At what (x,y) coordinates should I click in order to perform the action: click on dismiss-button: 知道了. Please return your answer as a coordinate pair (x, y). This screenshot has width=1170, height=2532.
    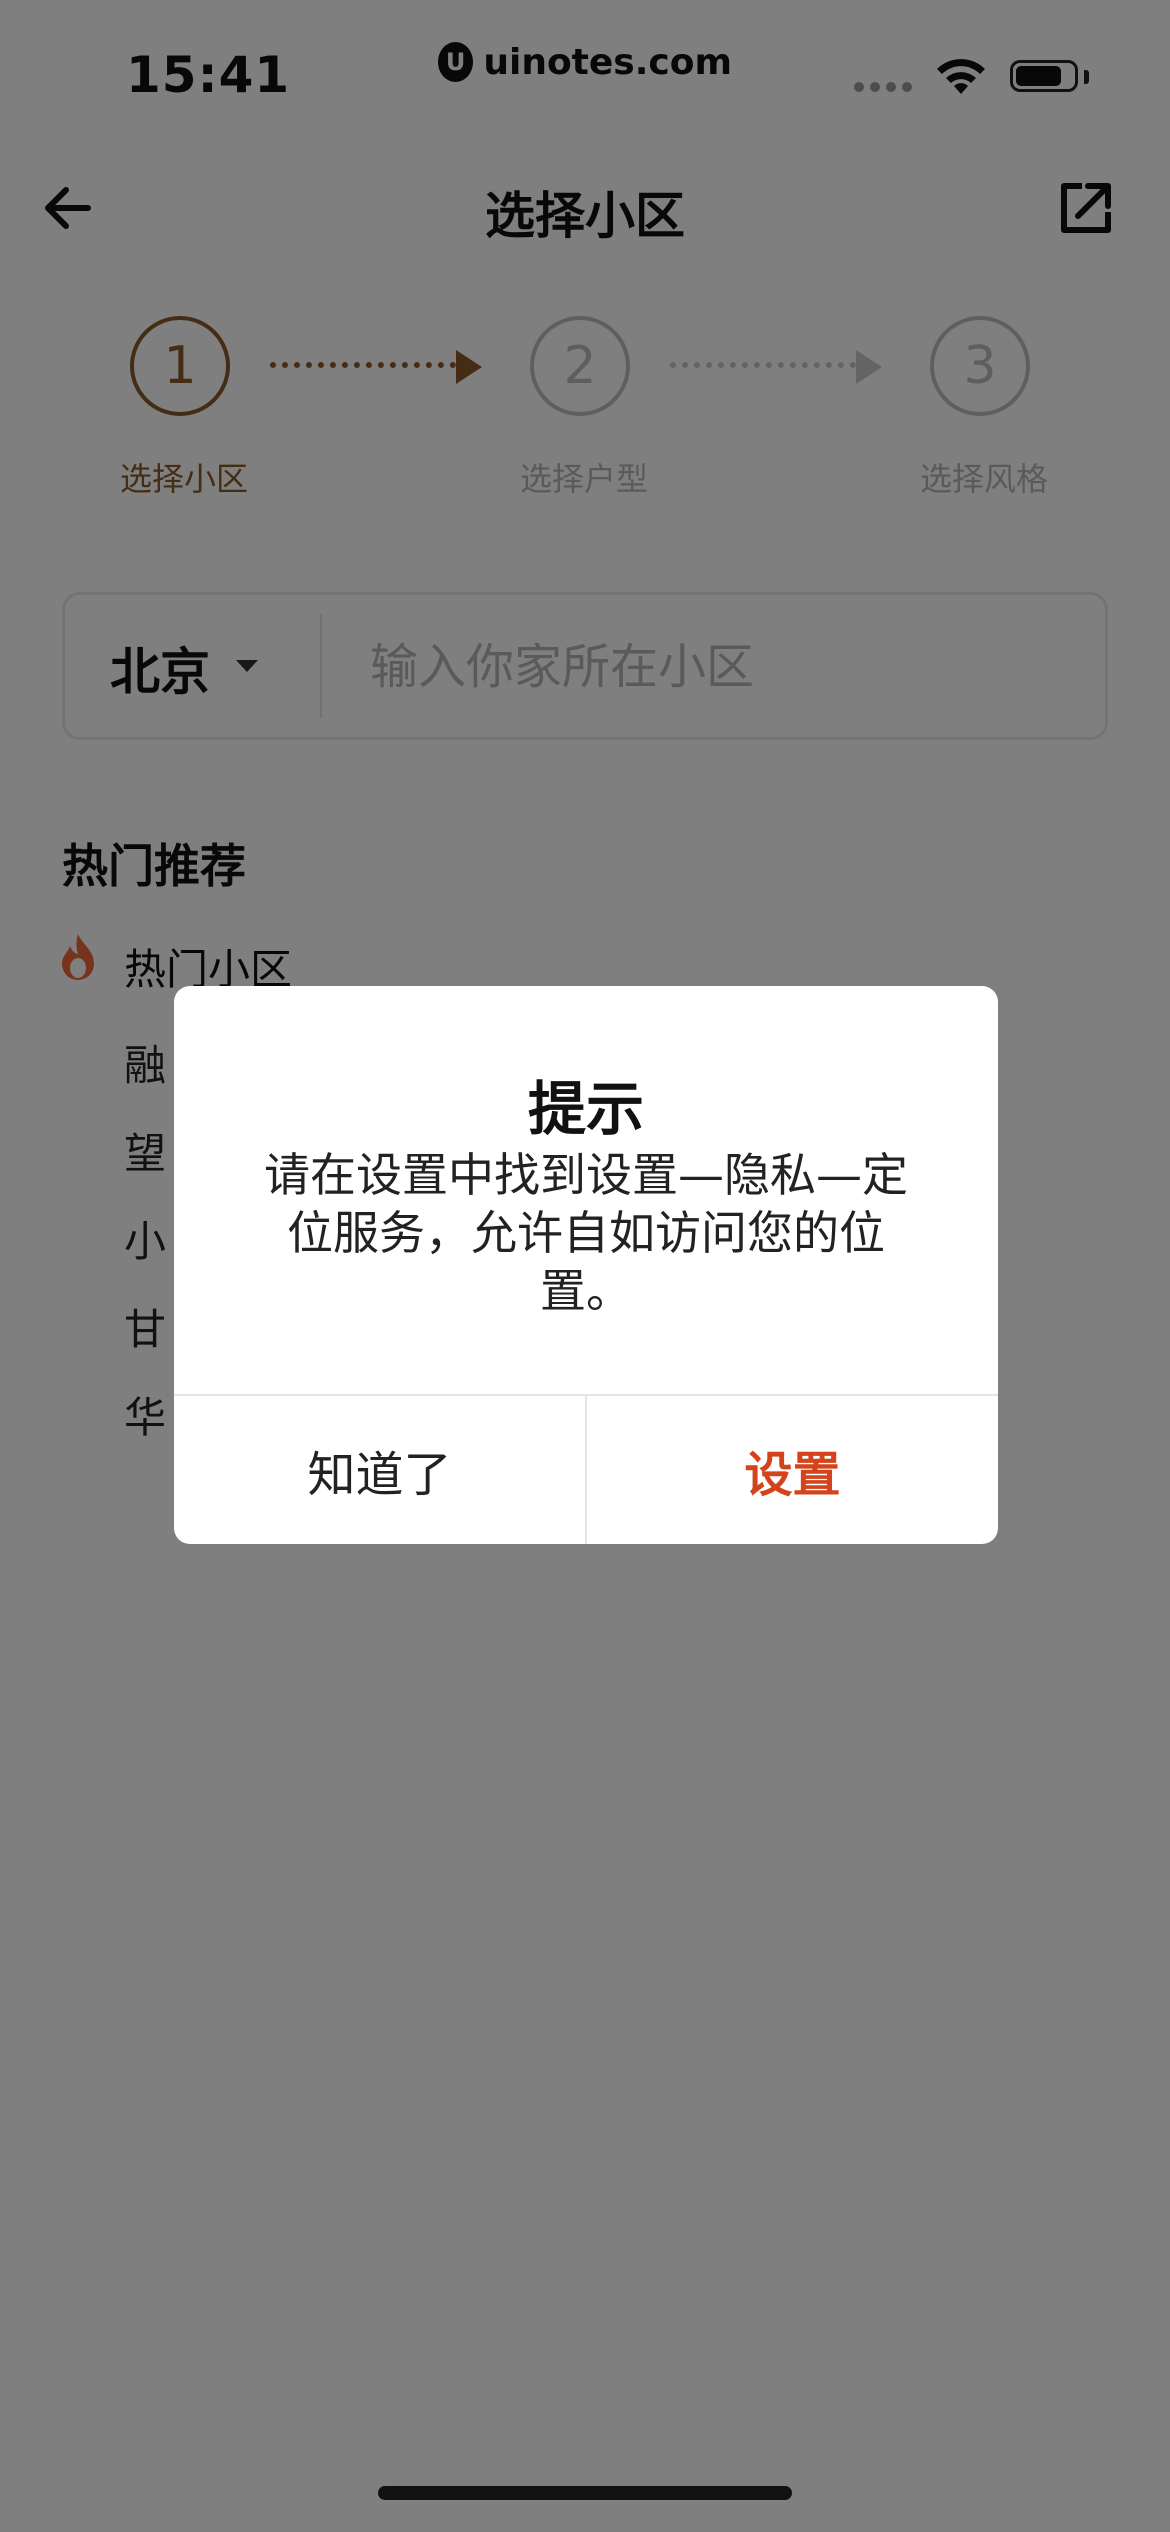
    Looking at the image, I should click on (379, 1470).